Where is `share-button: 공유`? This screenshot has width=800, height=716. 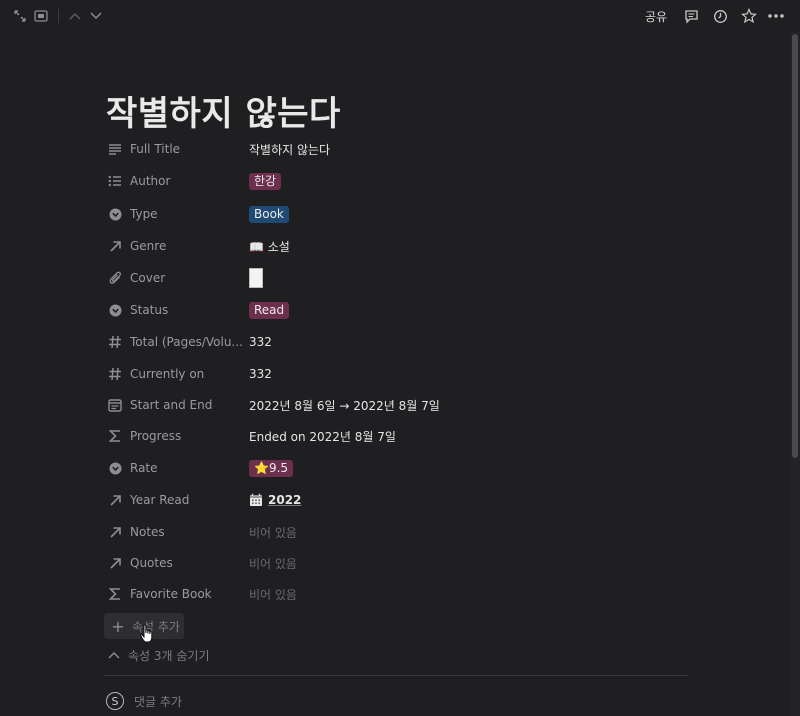
share-button: 공유 is located at coordinates (656, 16).